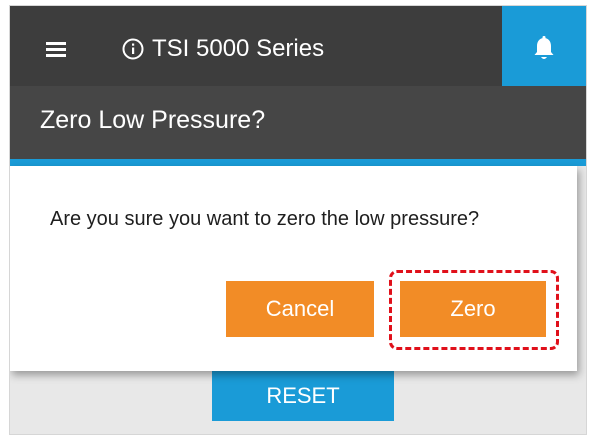 The image size is (590, 438). What do you see at coordinates (238, 48) in the screenshot?
I see `app-title: TSI 5000 Series` at bounding box center [238, 48].